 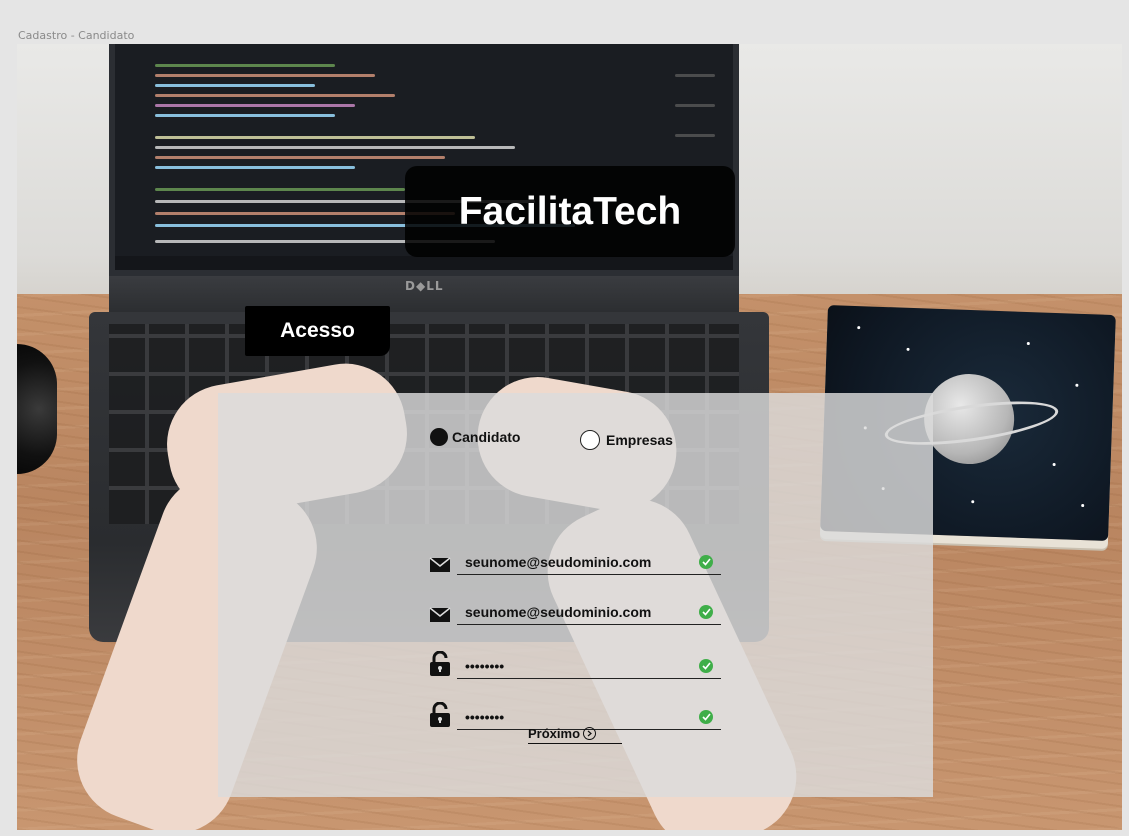 I want to click on radio-empresas-label: Empresas, so click(x=639, y=440).